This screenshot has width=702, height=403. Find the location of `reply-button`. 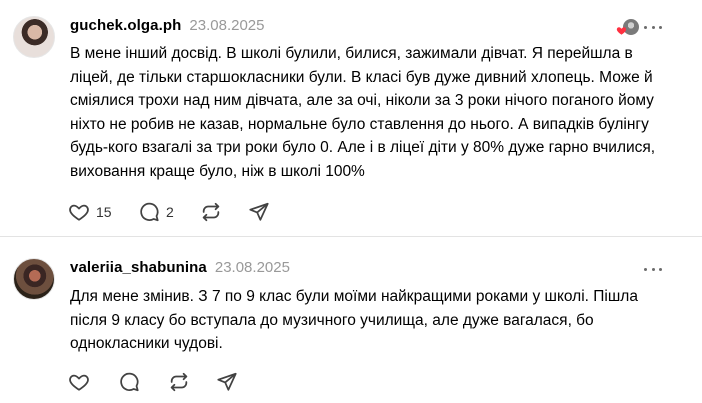

reply-button is located at coordinates (143, 382).